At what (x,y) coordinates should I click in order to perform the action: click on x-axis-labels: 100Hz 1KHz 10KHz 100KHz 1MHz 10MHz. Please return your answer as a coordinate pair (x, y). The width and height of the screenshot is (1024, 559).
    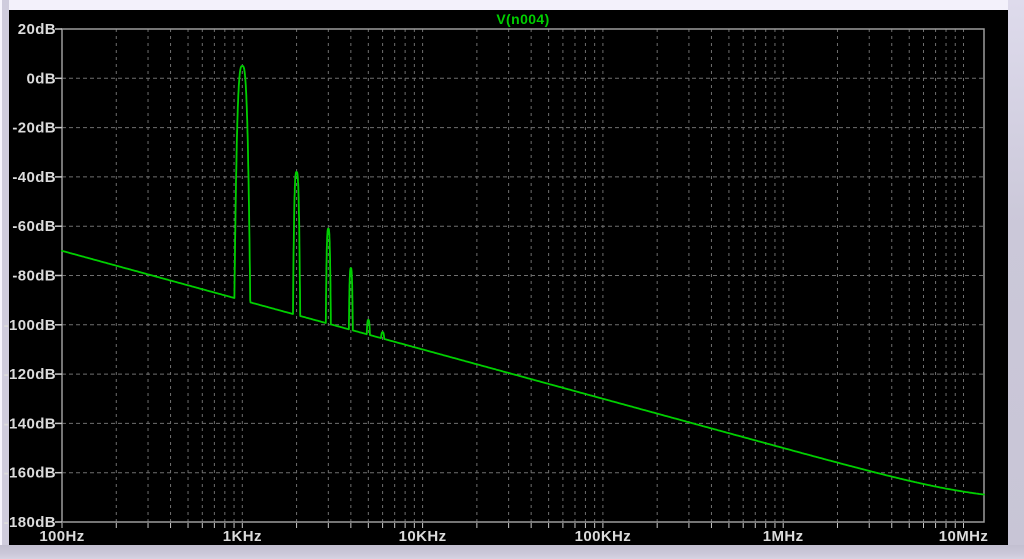
    Looking at the image, I should click on (513, 536).